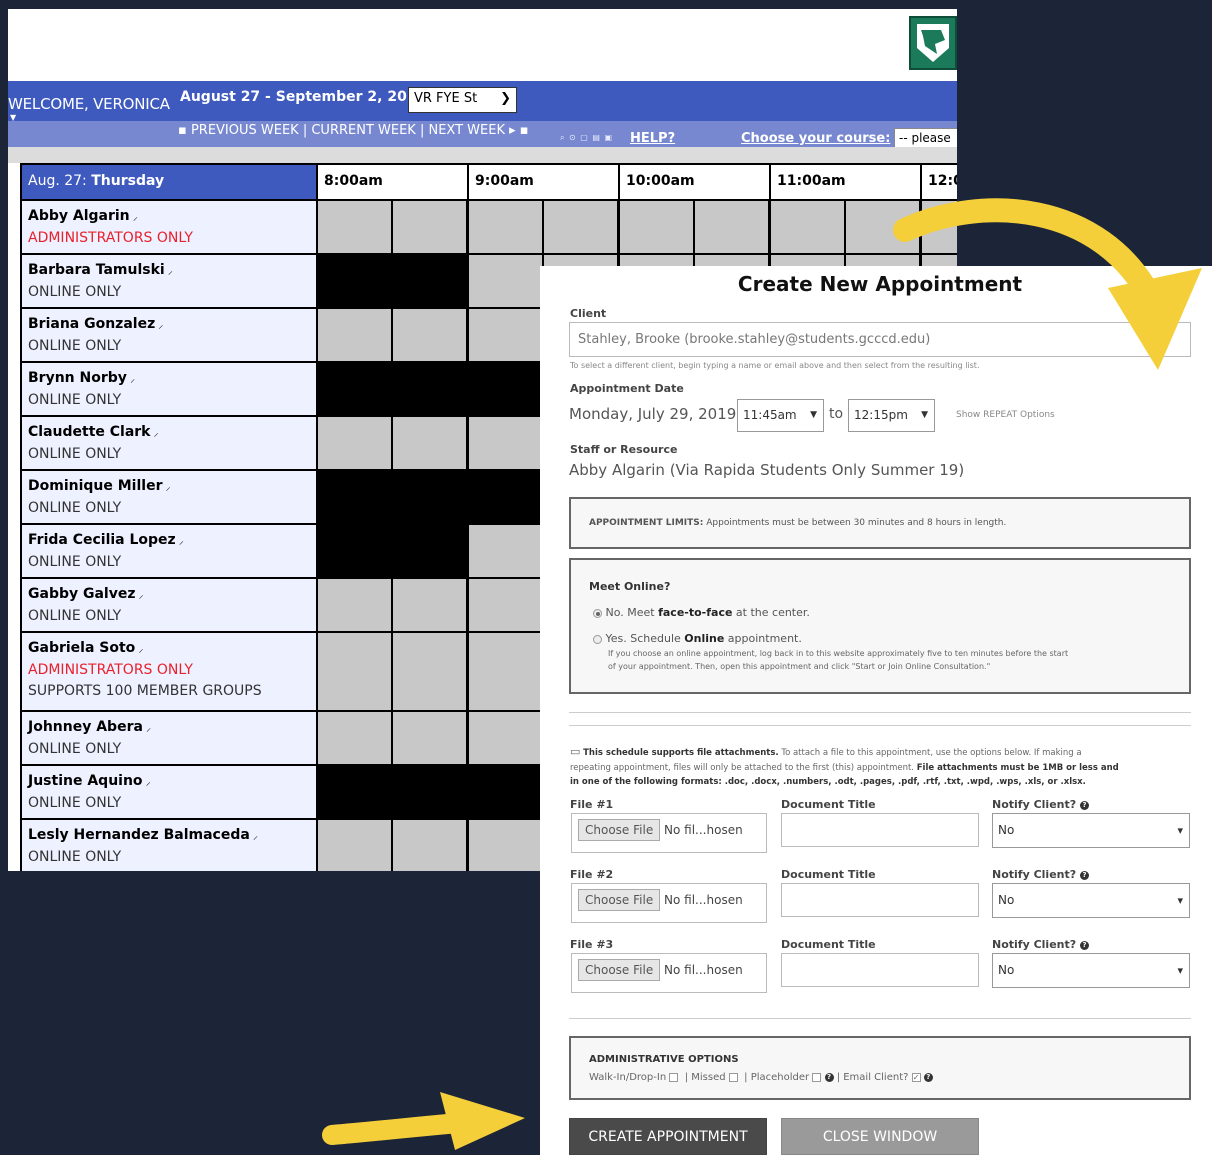  I want to click on radio-online, so click(597, 639).